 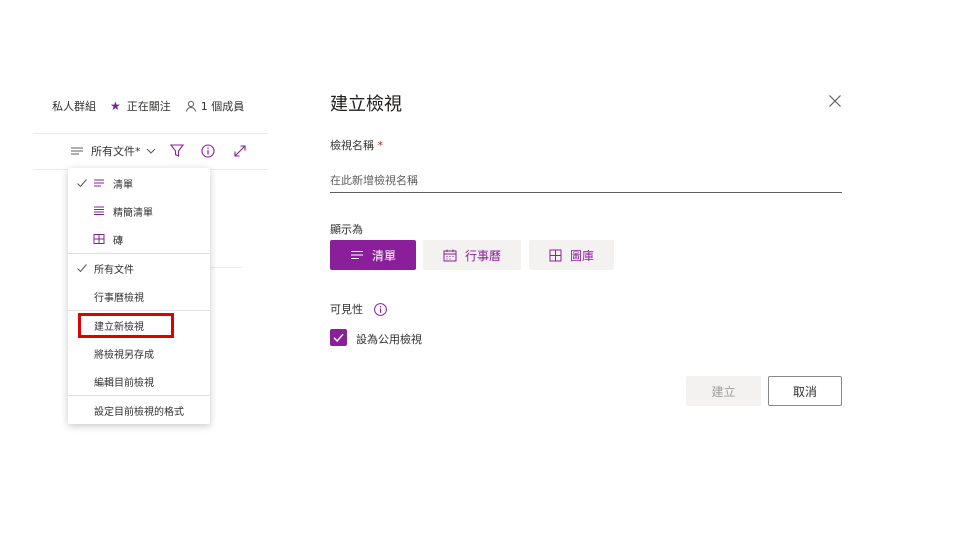 What do you see at coordinates (352, 145) in the screenshot?
I see `view-name-label-text: 檢視名稱` at bounding box center [352, 145].